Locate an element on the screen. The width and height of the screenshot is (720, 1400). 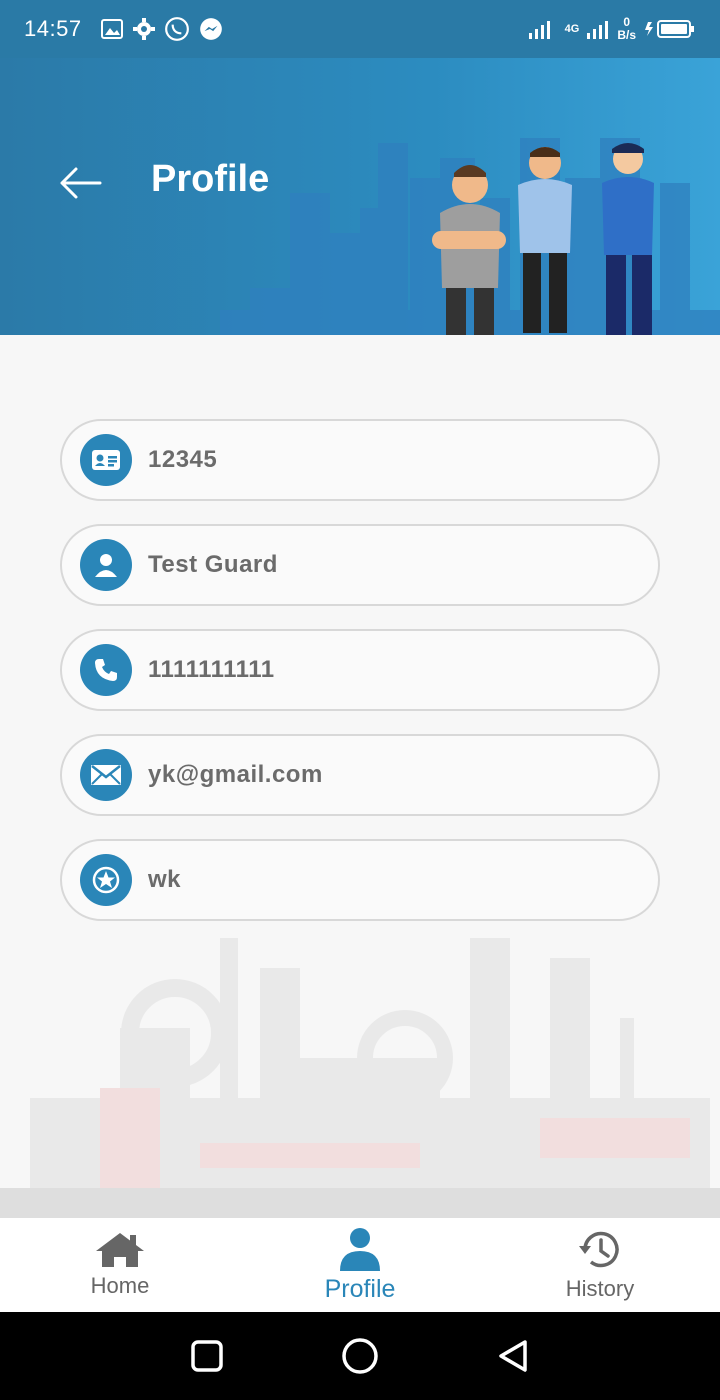
field-value: Test Guard is located at coordinates (213, 564).